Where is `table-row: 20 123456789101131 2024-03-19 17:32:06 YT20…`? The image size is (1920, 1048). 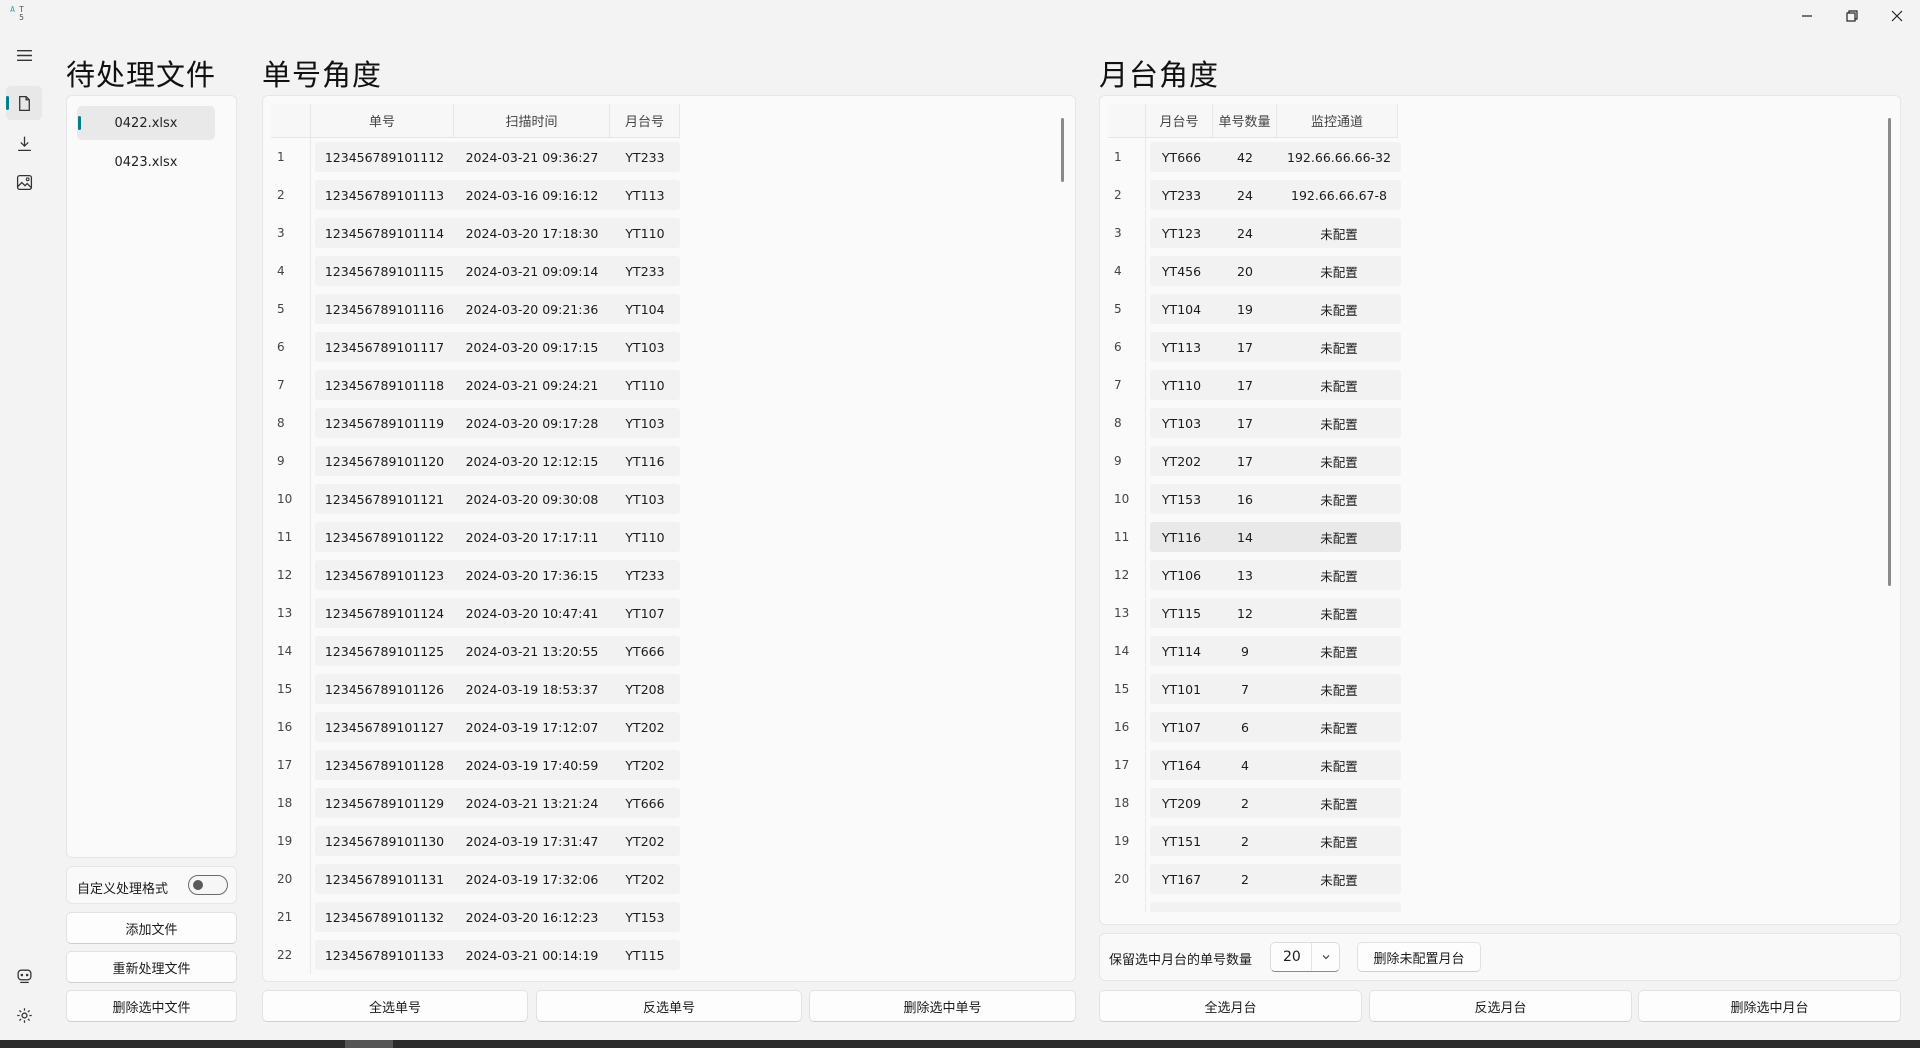
table-row: 20 123456789101131 2024-03-19 17:32:06 YT20… is located at coordinates (475, 879).